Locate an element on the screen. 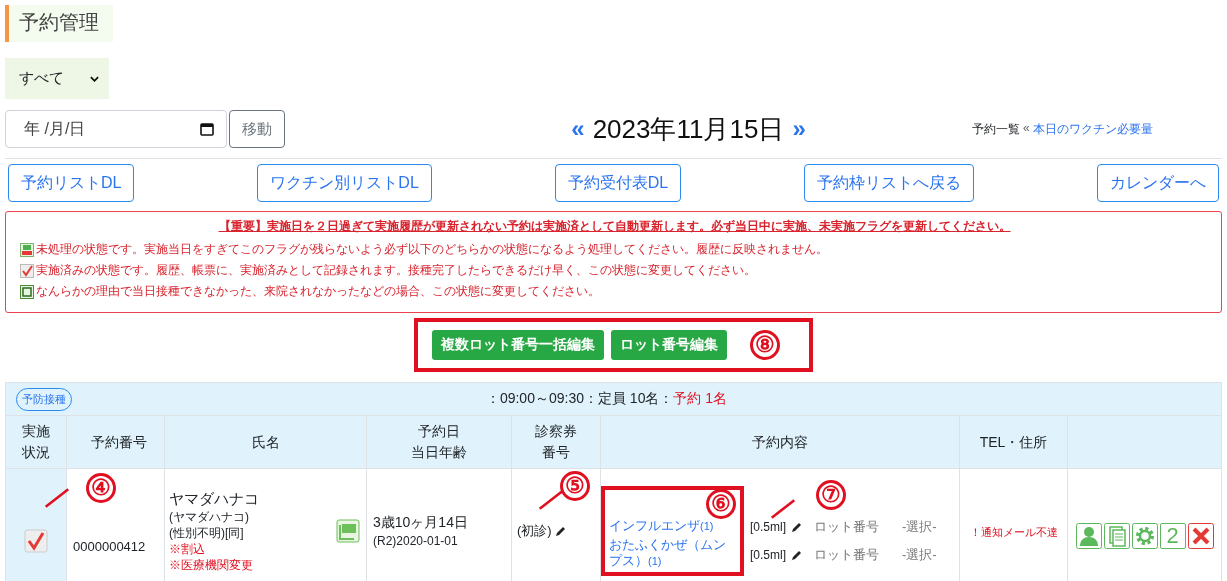 The width and height of the screenshot is (1227, 581). notice-text: なんらかの理由で当日接種できなかった、来院されなかったなどの場合、この状態に変更してください。 is located at coordinates (318, 291).